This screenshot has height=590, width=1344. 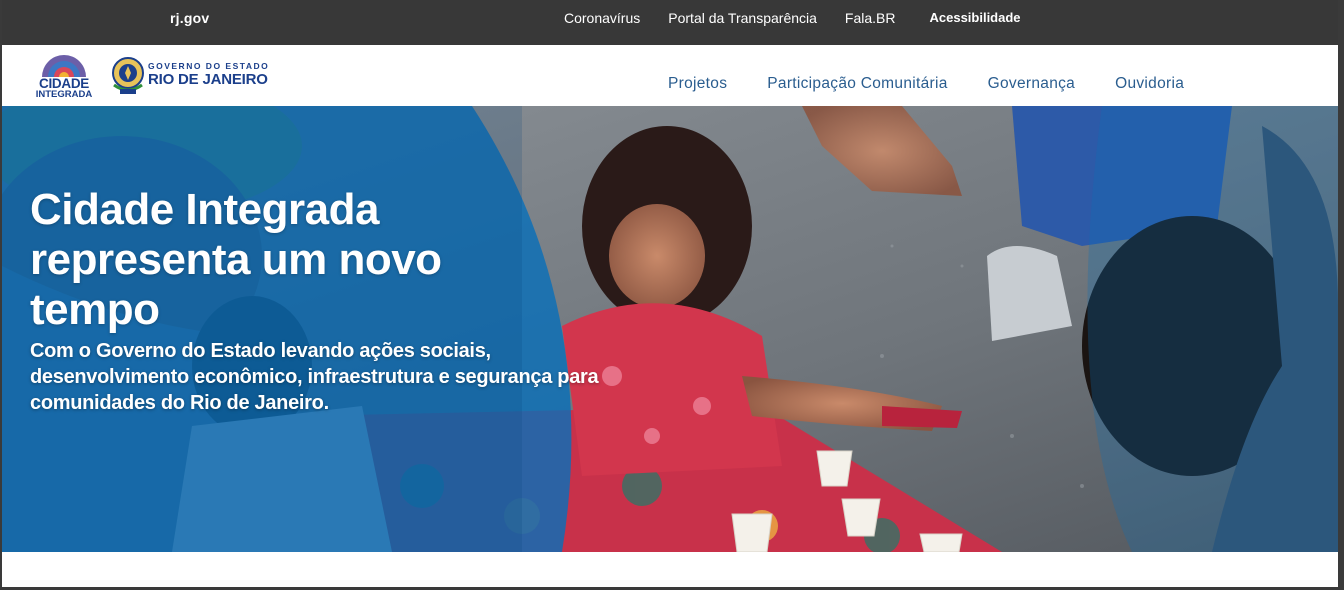 I want to click on governo-rio-logo: GOVERNO DO ESTADO RIO DE JANEIRO, so click(x=193, y=77).